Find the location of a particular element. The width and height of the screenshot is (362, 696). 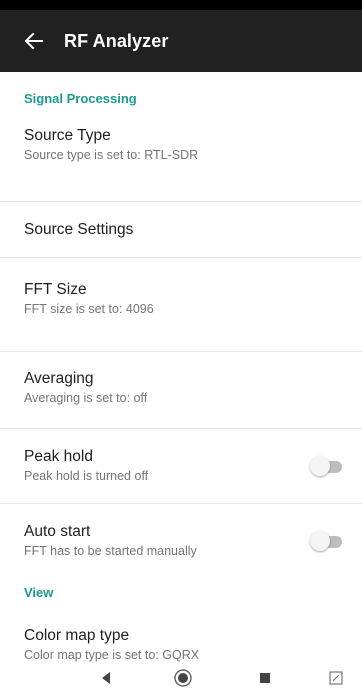

section-title: Signal Processing is located at coordinates (80, 98).